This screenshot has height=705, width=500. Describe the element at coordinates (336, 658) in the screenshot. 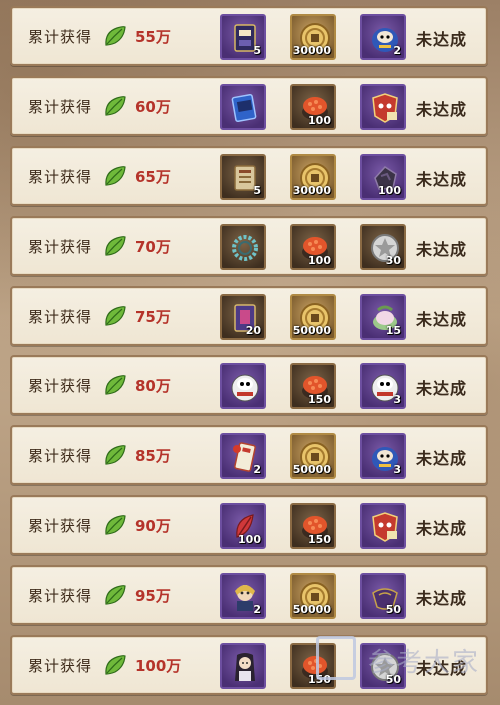

I see `watermark-logo-icon` at that location.